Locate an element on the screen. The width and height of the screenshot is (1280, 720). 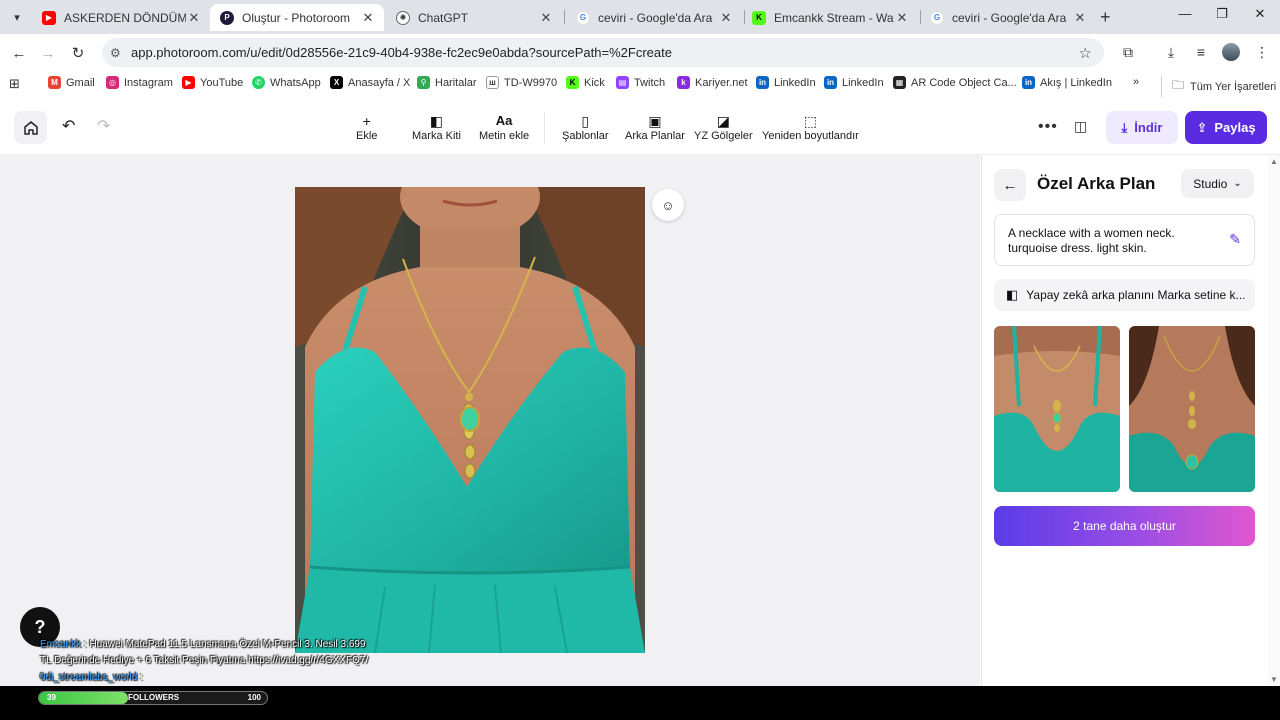
scroll-down-icon: ▼ is located at coordinates (1274, 679).